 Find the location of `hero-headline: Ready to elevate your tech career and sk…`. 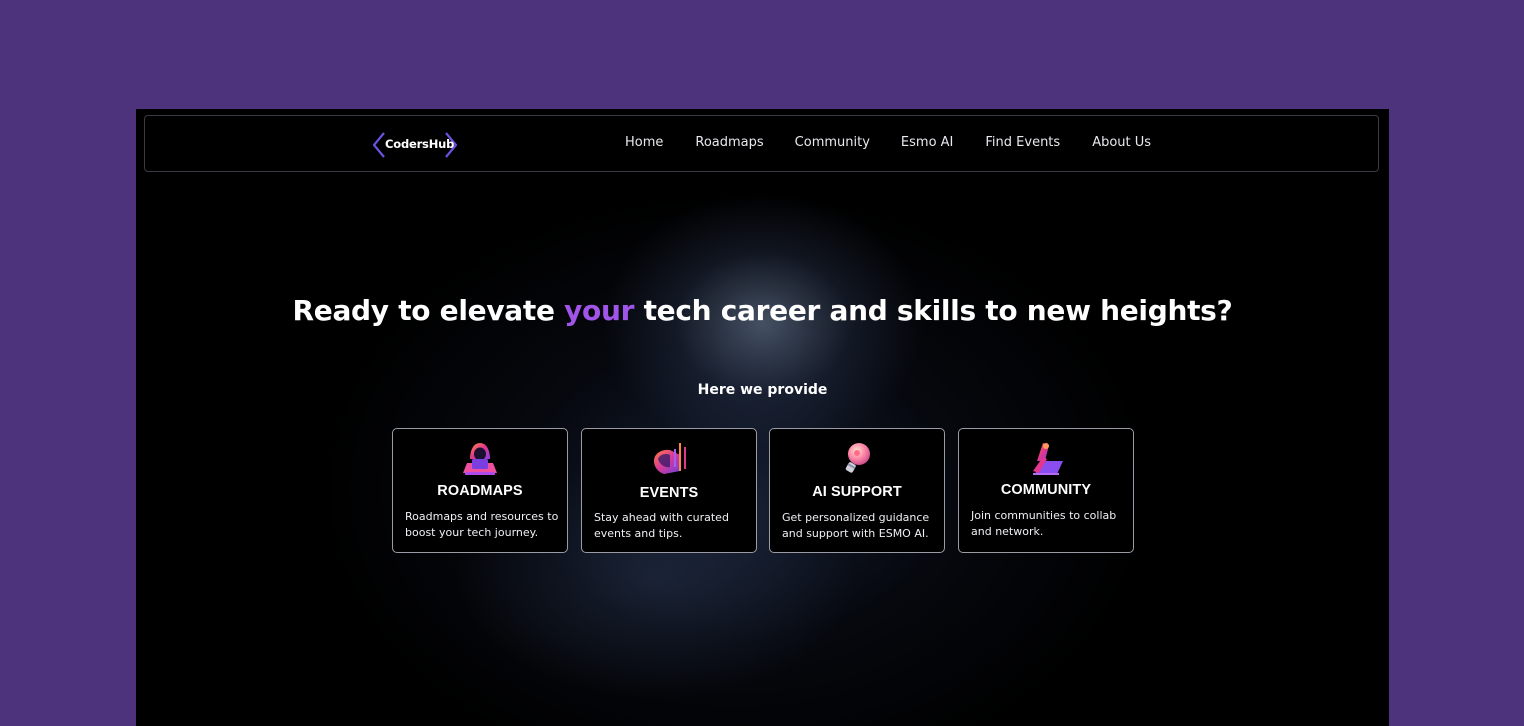

hero-headline: Ready to elevate your tech career and sk… is located at coordinates (762, 310).